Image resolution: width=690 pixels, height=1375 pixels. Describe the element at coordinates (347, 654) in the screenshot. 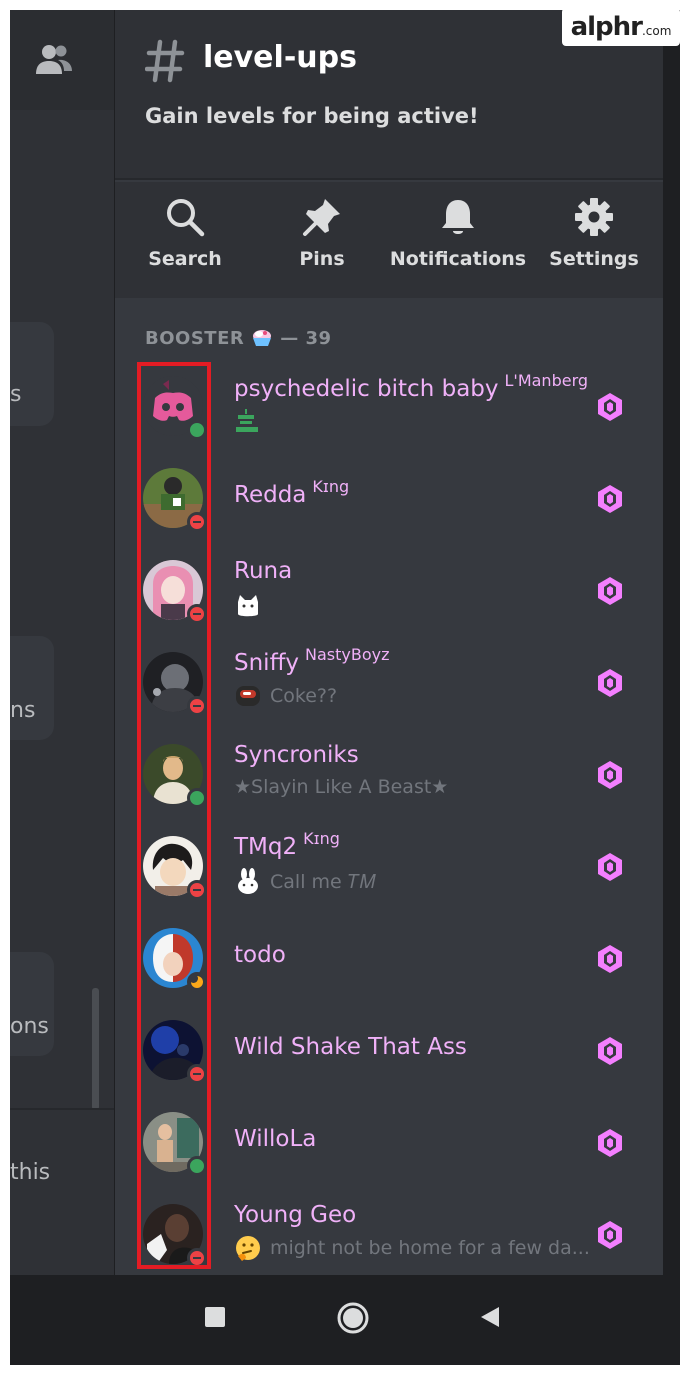

I see `member-tag: NastyBoyz` at that location.